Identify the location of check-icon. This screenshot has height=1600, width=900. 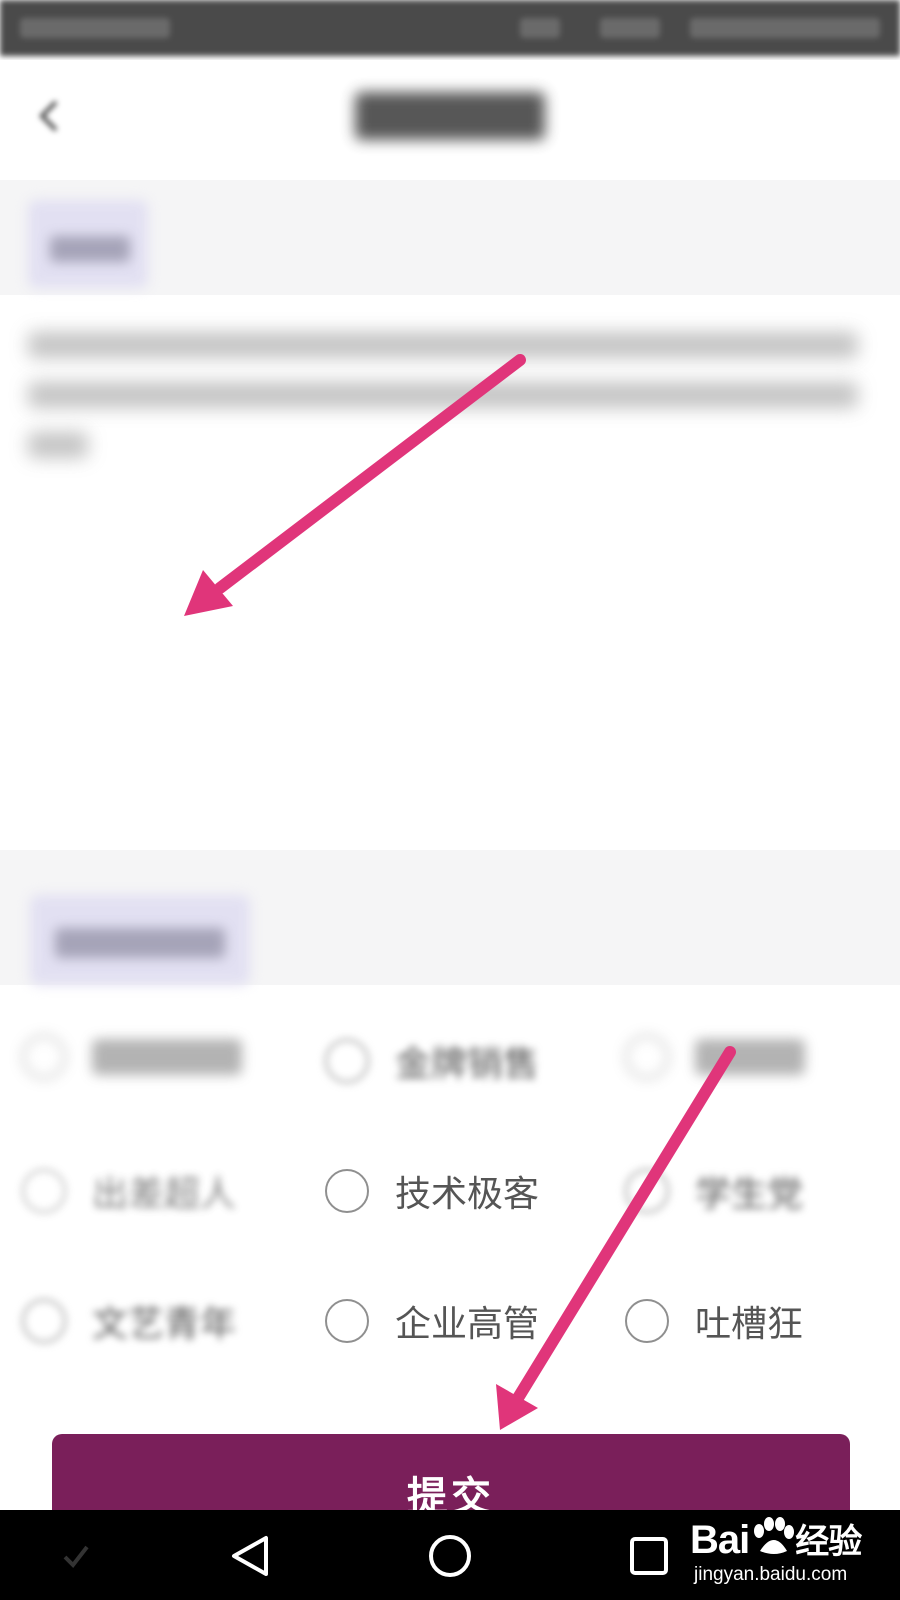
(76, 1557).